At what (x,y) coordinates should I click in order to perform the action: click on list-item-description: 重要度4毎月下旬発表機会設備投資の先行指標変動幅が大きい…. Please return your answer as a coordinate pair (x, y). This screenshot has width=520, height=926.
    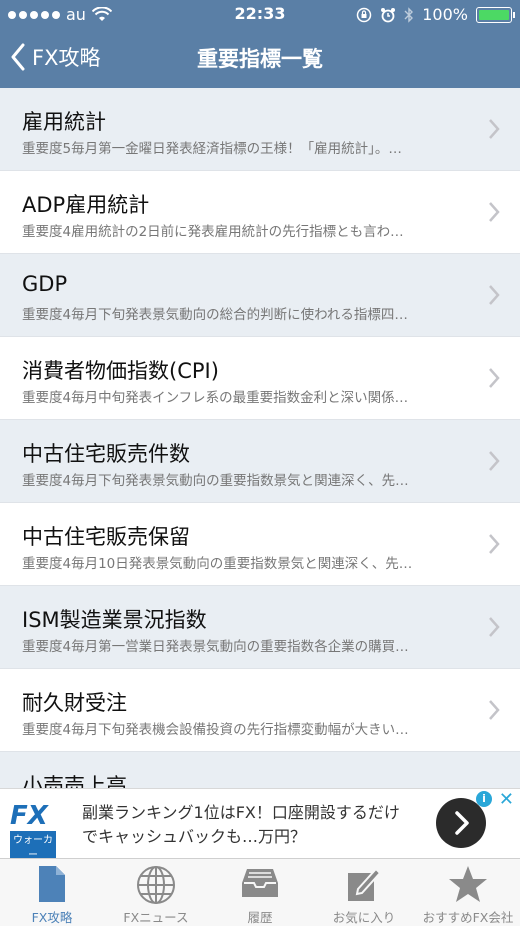
    Looking at the image, I should click on (215, 730).